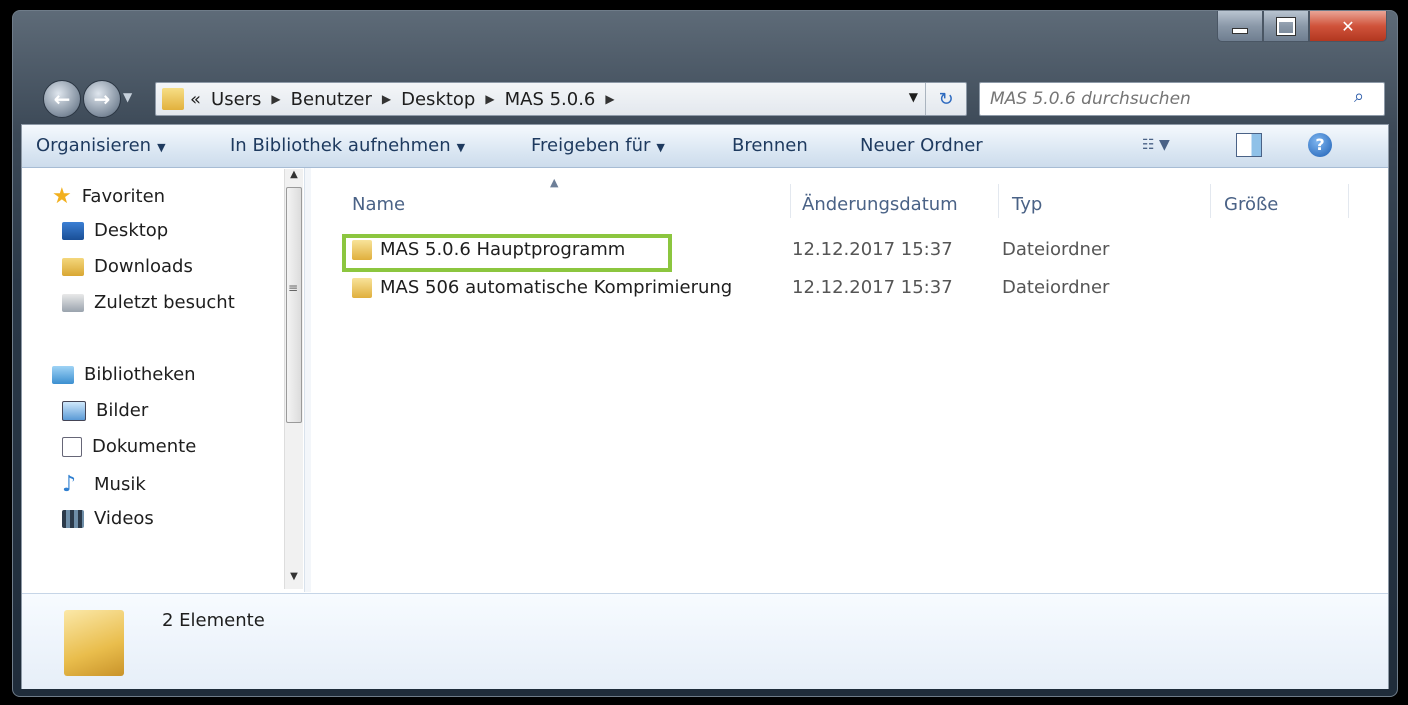  I want to click on maximize-icon, so click(1286, 26).